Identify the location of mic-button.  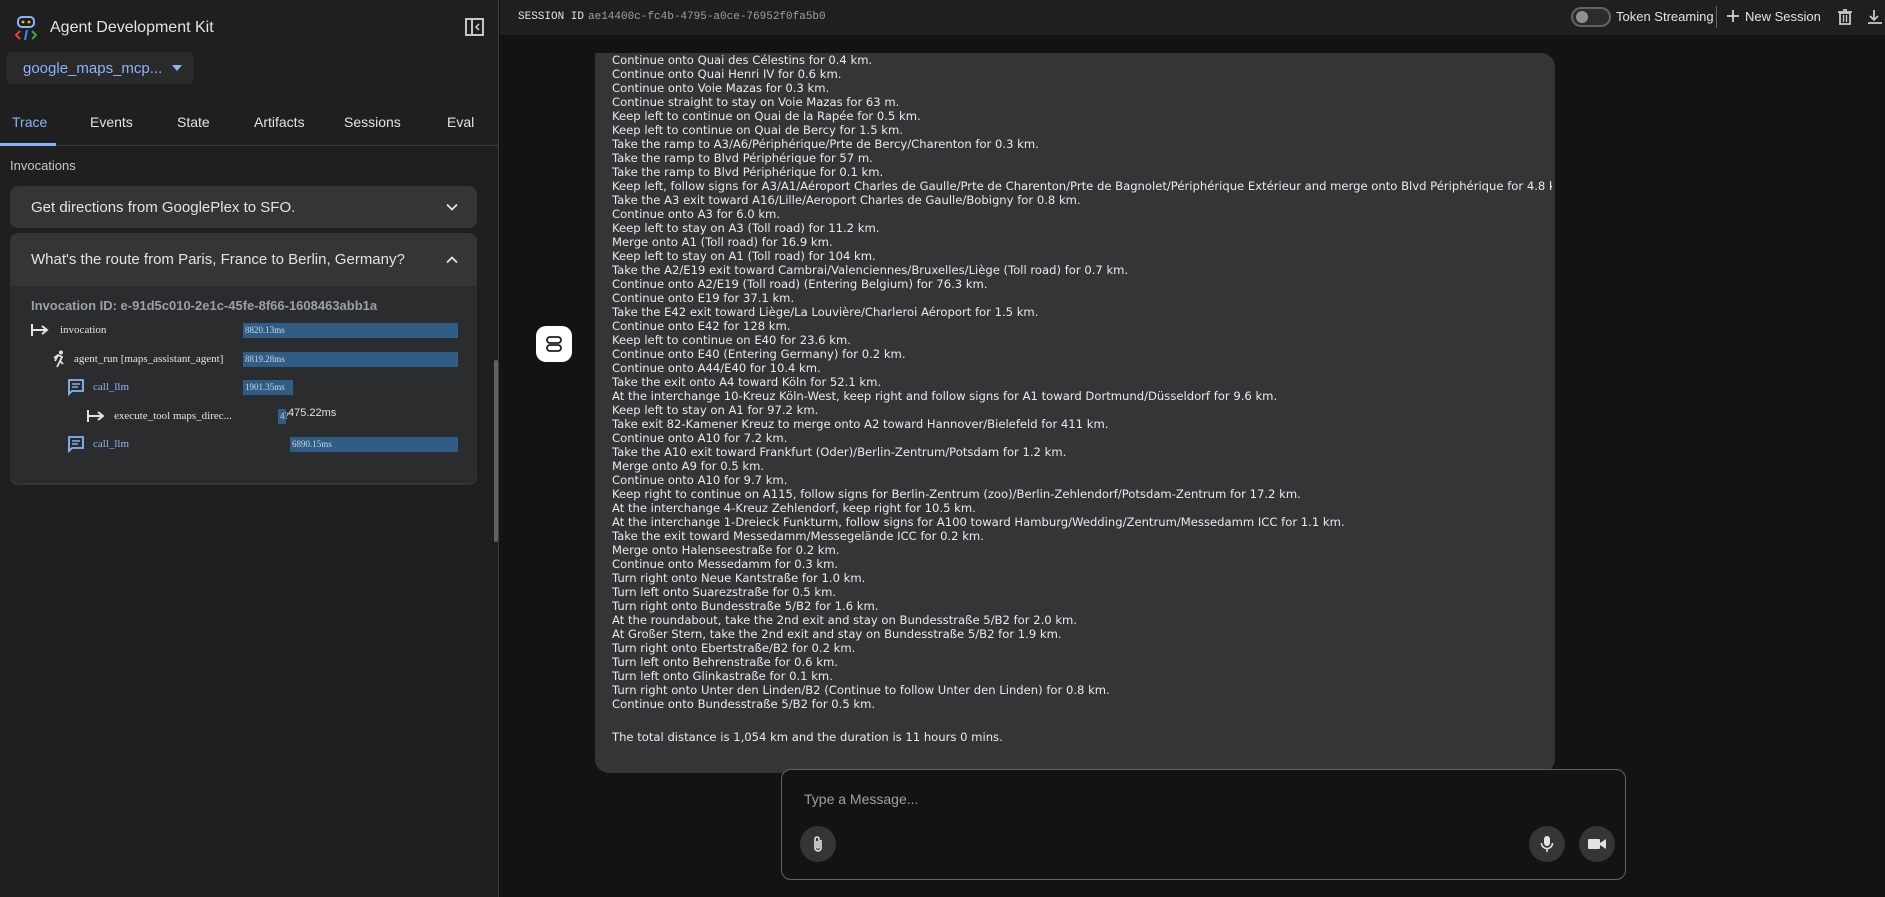
(1547, 844).